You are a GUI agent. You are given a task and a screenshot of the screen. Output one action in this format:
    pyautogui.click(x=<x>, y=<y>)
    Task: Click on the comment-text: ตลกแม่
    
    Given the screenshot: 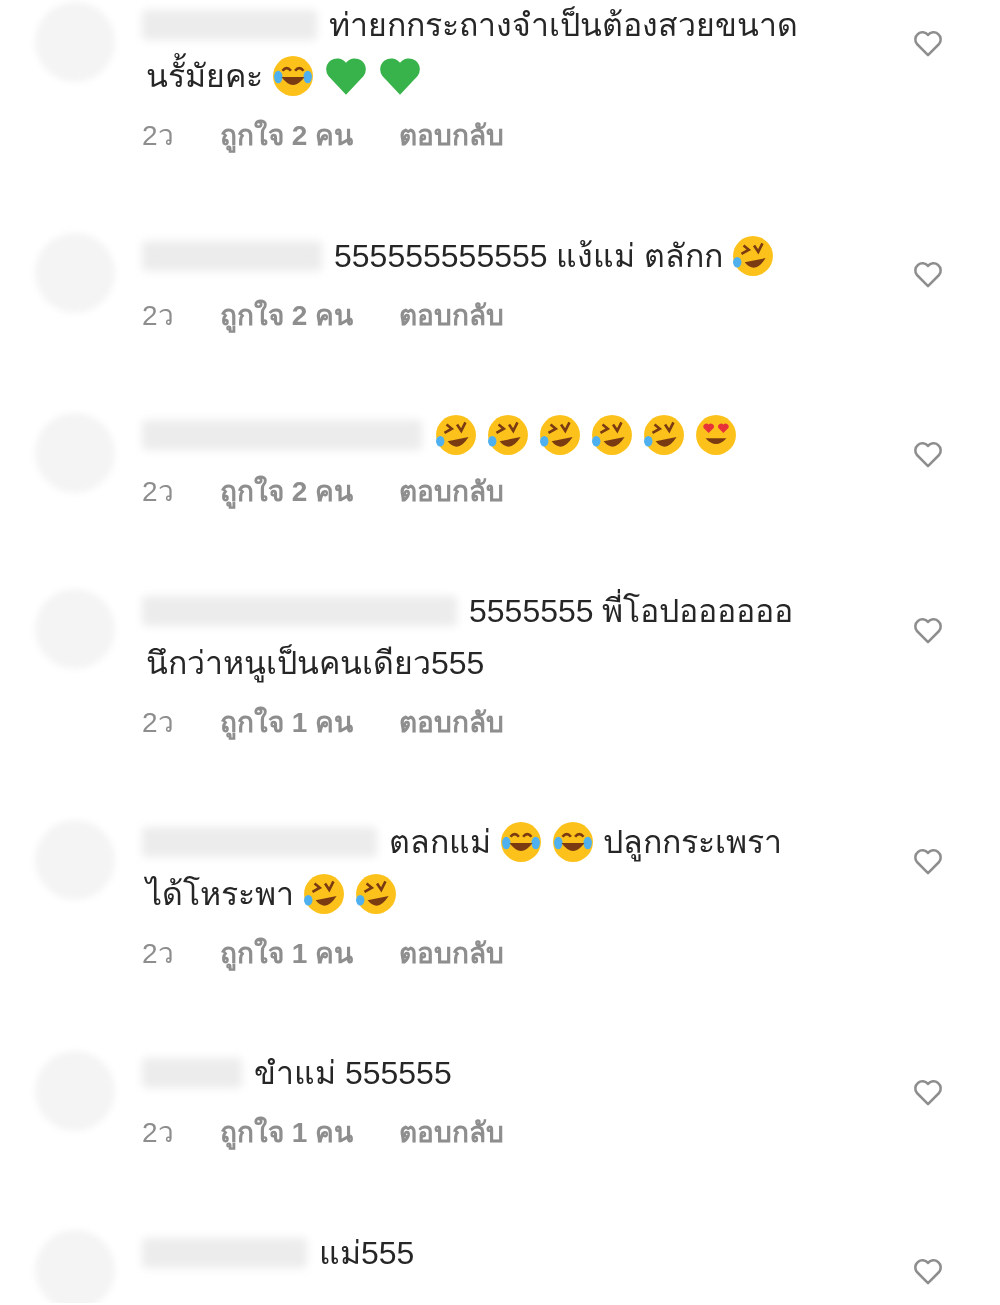 What is the action you would take?
    pyautogui.click(x=440, y=843)
    